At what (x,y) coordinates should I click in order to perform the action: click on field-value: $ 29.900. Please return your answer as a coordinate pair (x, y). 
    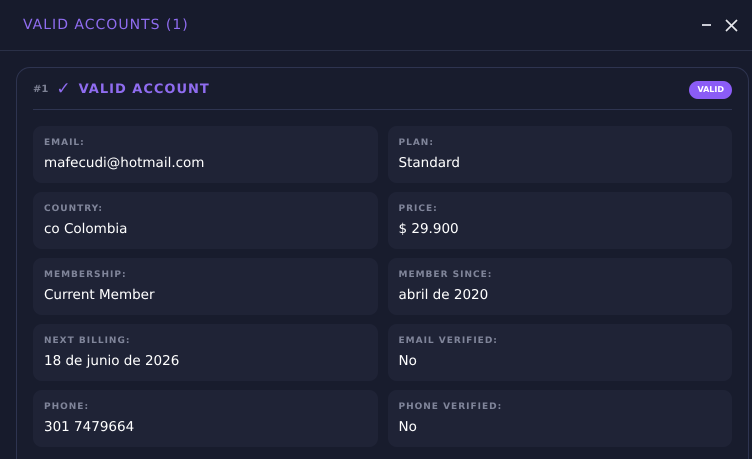
    Looking at the image, I should click on (429, 229).